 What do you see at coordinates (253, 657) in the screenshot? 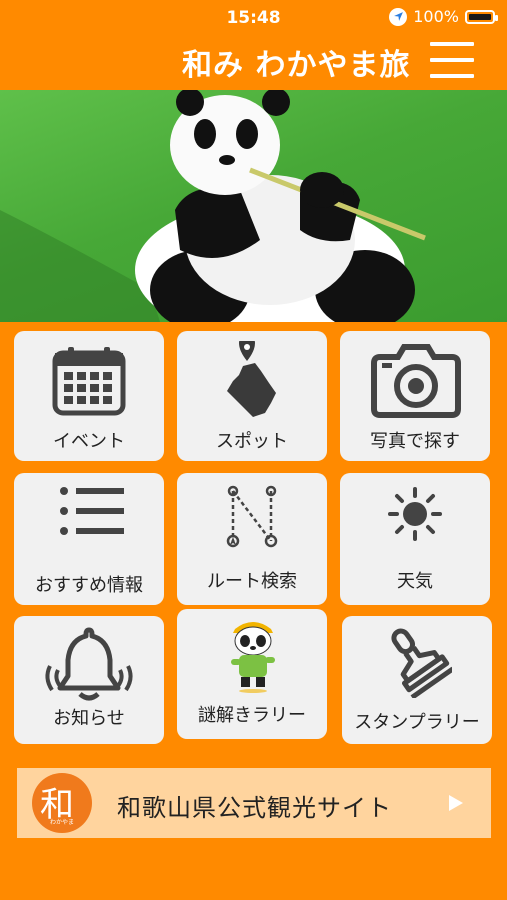
I see `panda-mascot-icon` at bounding box center [253, 657].